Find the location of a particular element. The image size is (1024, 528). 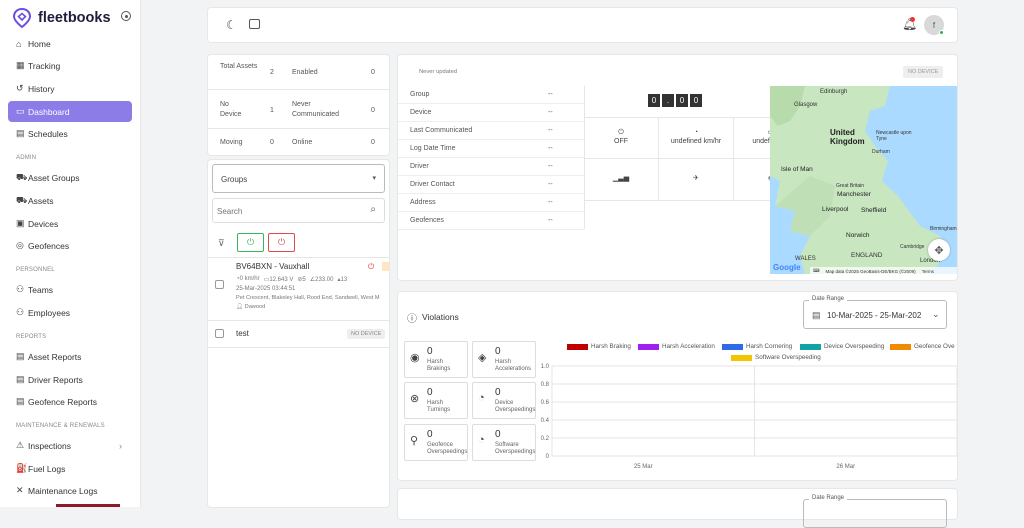

violation-label: Device Overspeedings is located at coordinates (515, 407).